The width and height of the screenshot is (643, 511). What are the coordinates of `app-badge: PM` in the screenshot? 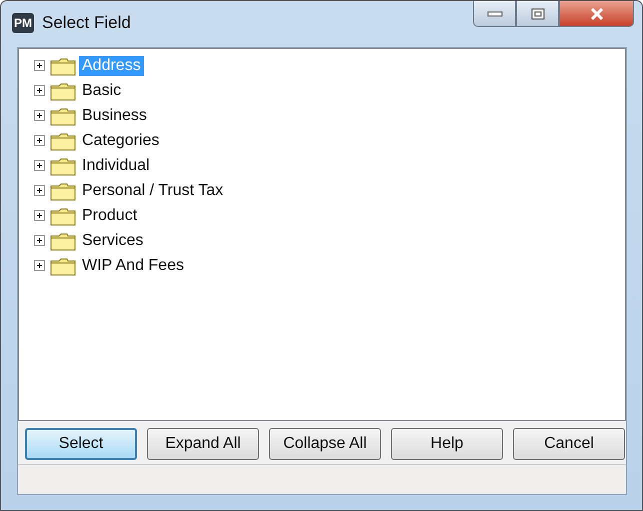 It's located at (23, 23).